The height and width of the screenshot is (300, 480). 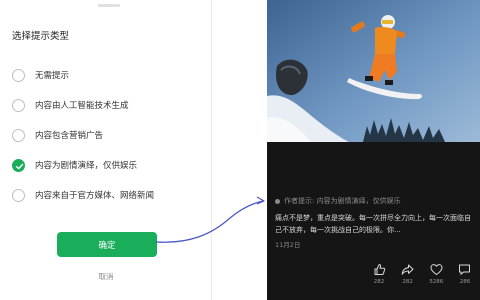 What do you see at coordinates (106, 276) in the screenshot?
I see `cancel-link: 取消` at bounding box center [106, 276].